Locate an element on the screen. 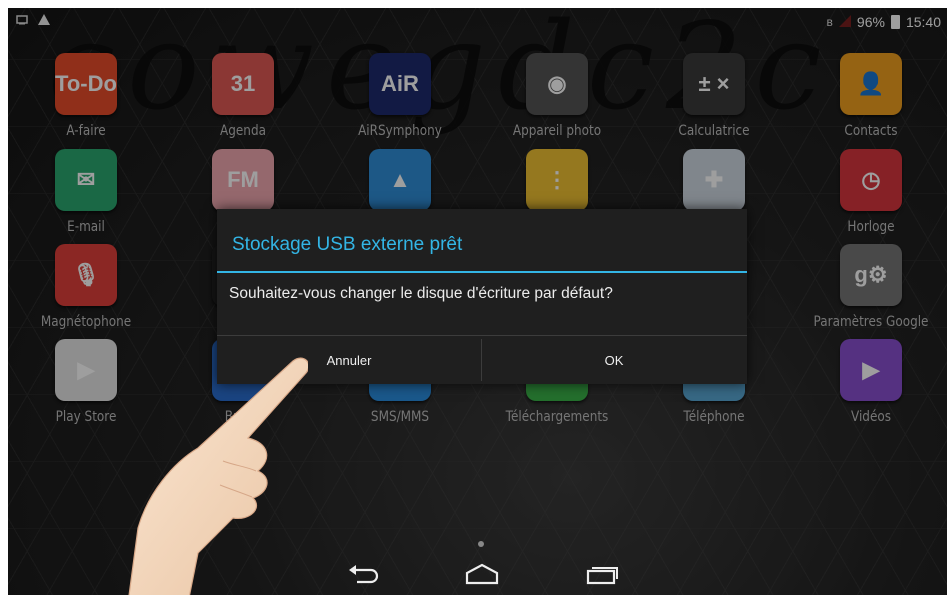 Image resolution: width=949 pixels, height=595 pixels. pointing-hand-illustration is located at coordinates (218, 476).